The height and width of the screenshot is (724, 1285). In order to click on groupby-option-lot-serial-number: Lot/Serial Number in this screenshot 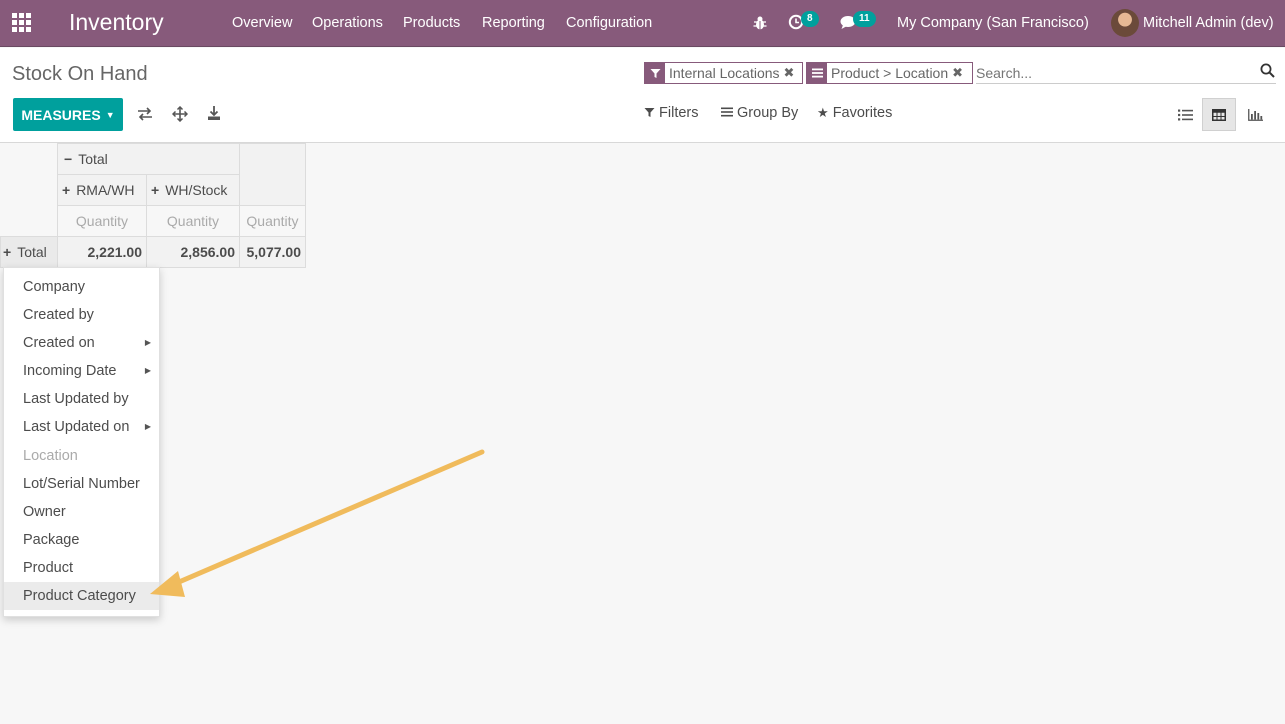, I will do `click(81, 484)`.